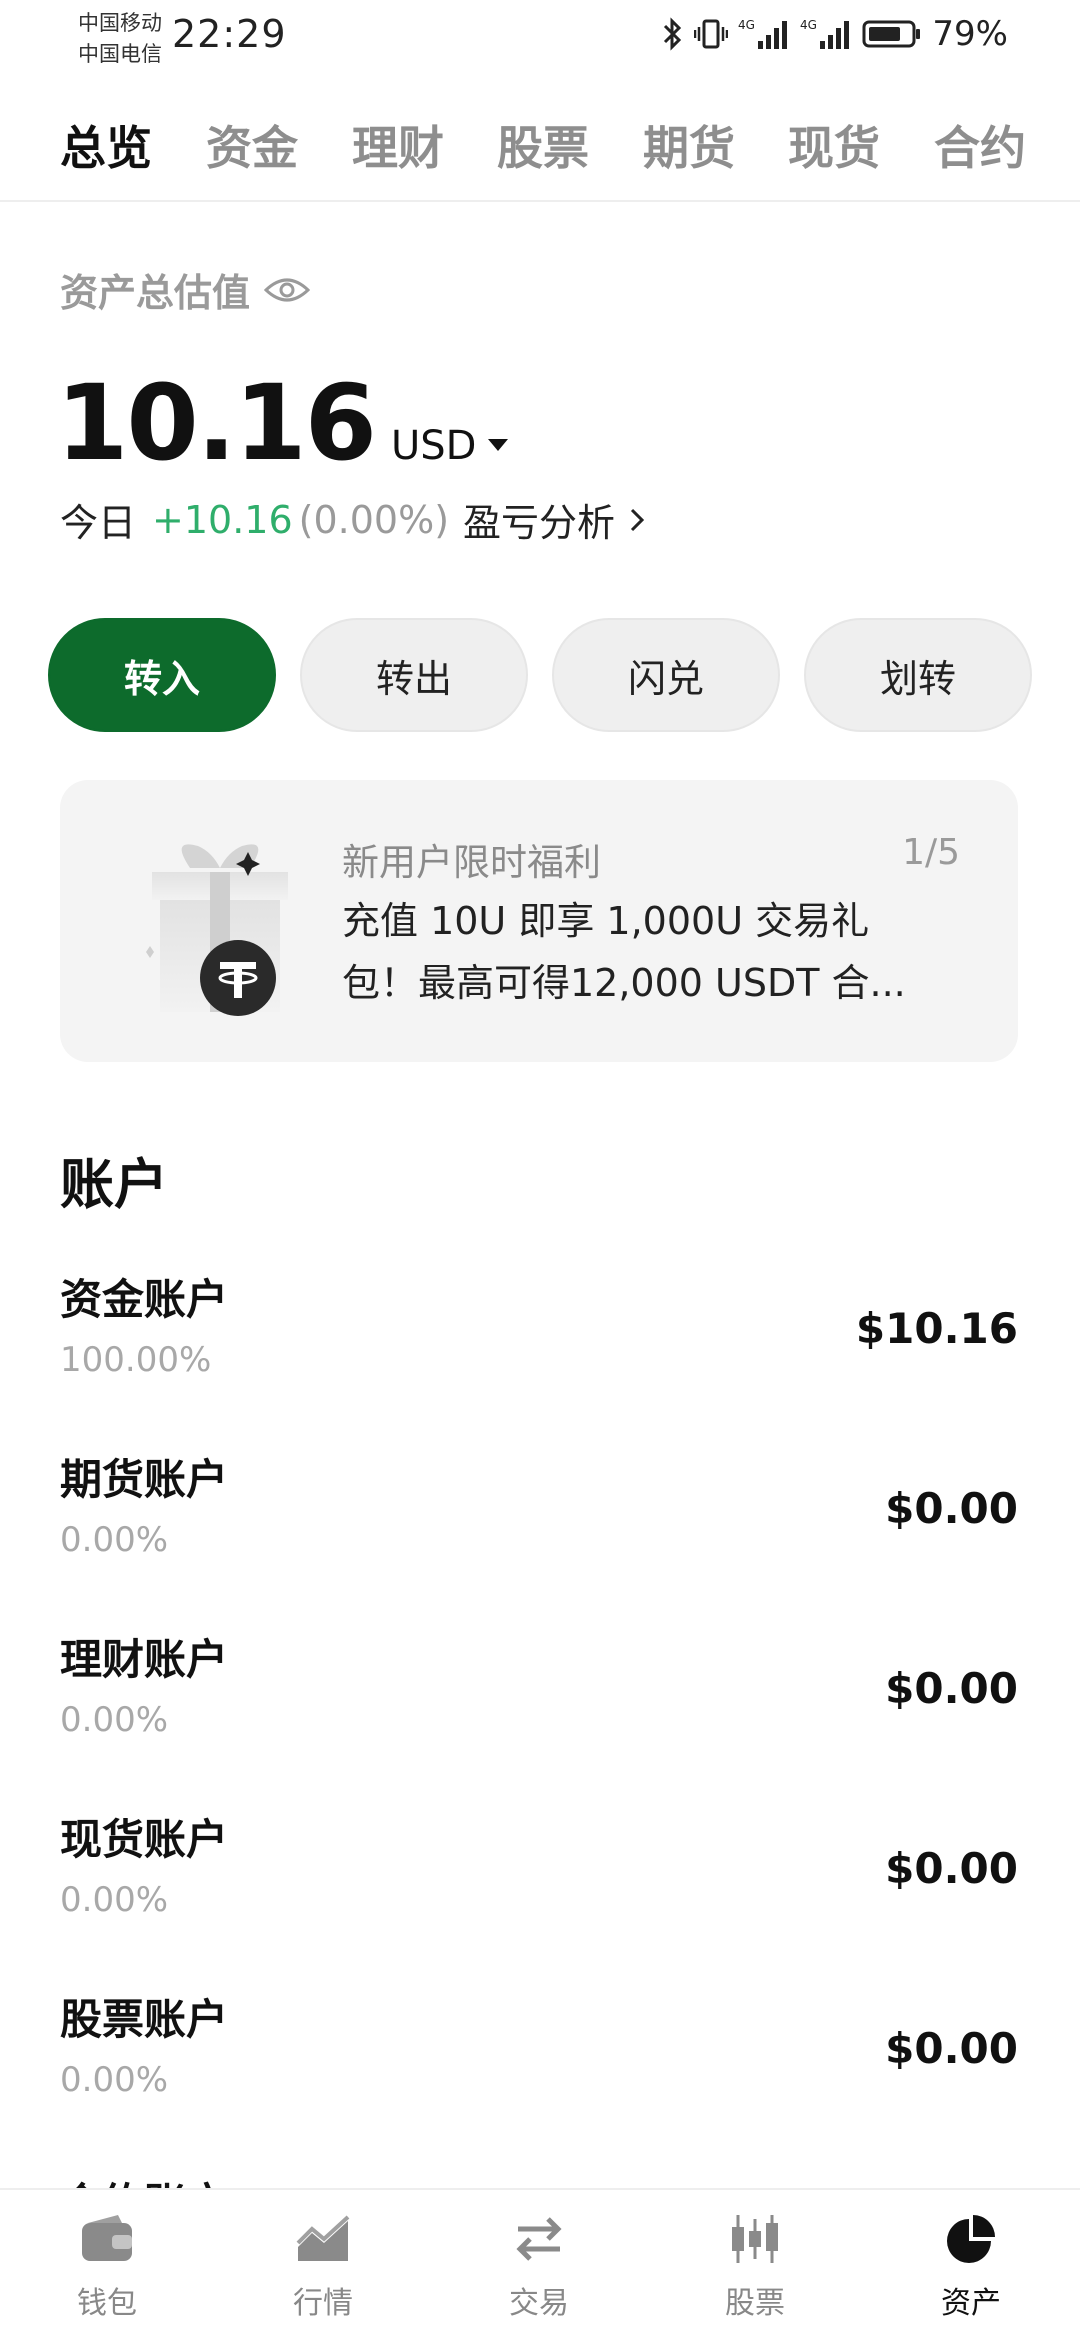 This screenshot has height=2342, width=1080. I want to click on nav-stocks: 股票, so click(755, 2264).